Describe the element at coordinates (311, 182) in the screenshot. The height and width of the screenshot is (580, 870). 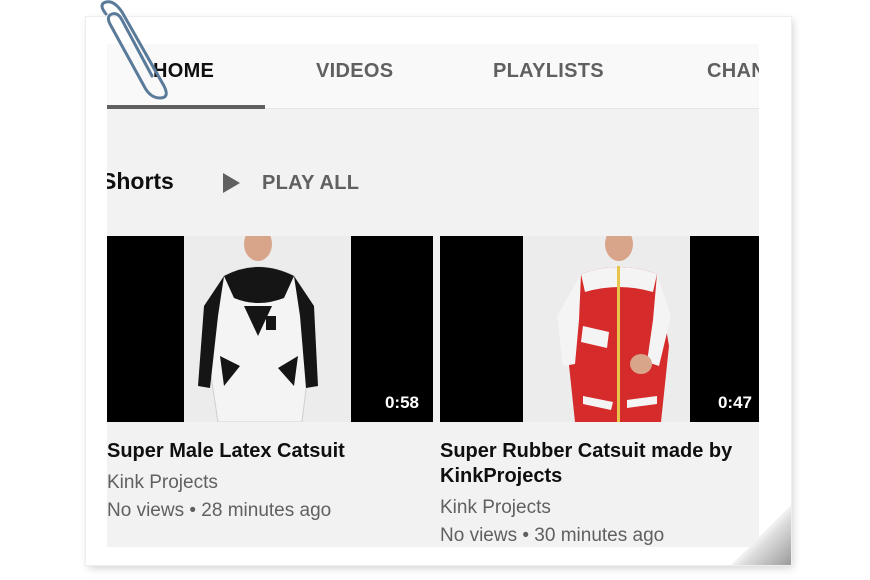
I see `play-all-label: PLAY ALL` at that location.